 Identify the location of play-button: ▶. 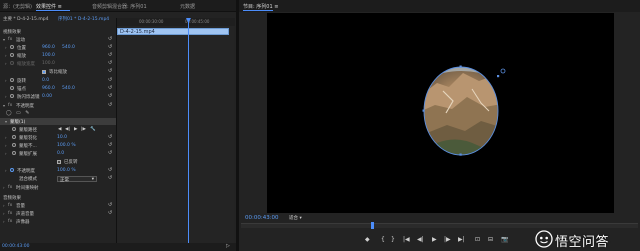
(434, 240).